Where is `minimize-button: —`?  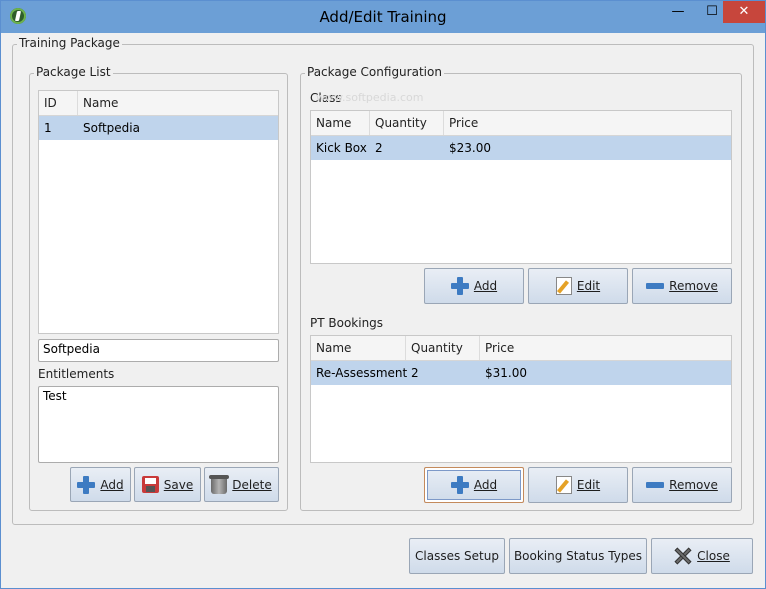 minimize-button: — is located at coordinates (678, 12).